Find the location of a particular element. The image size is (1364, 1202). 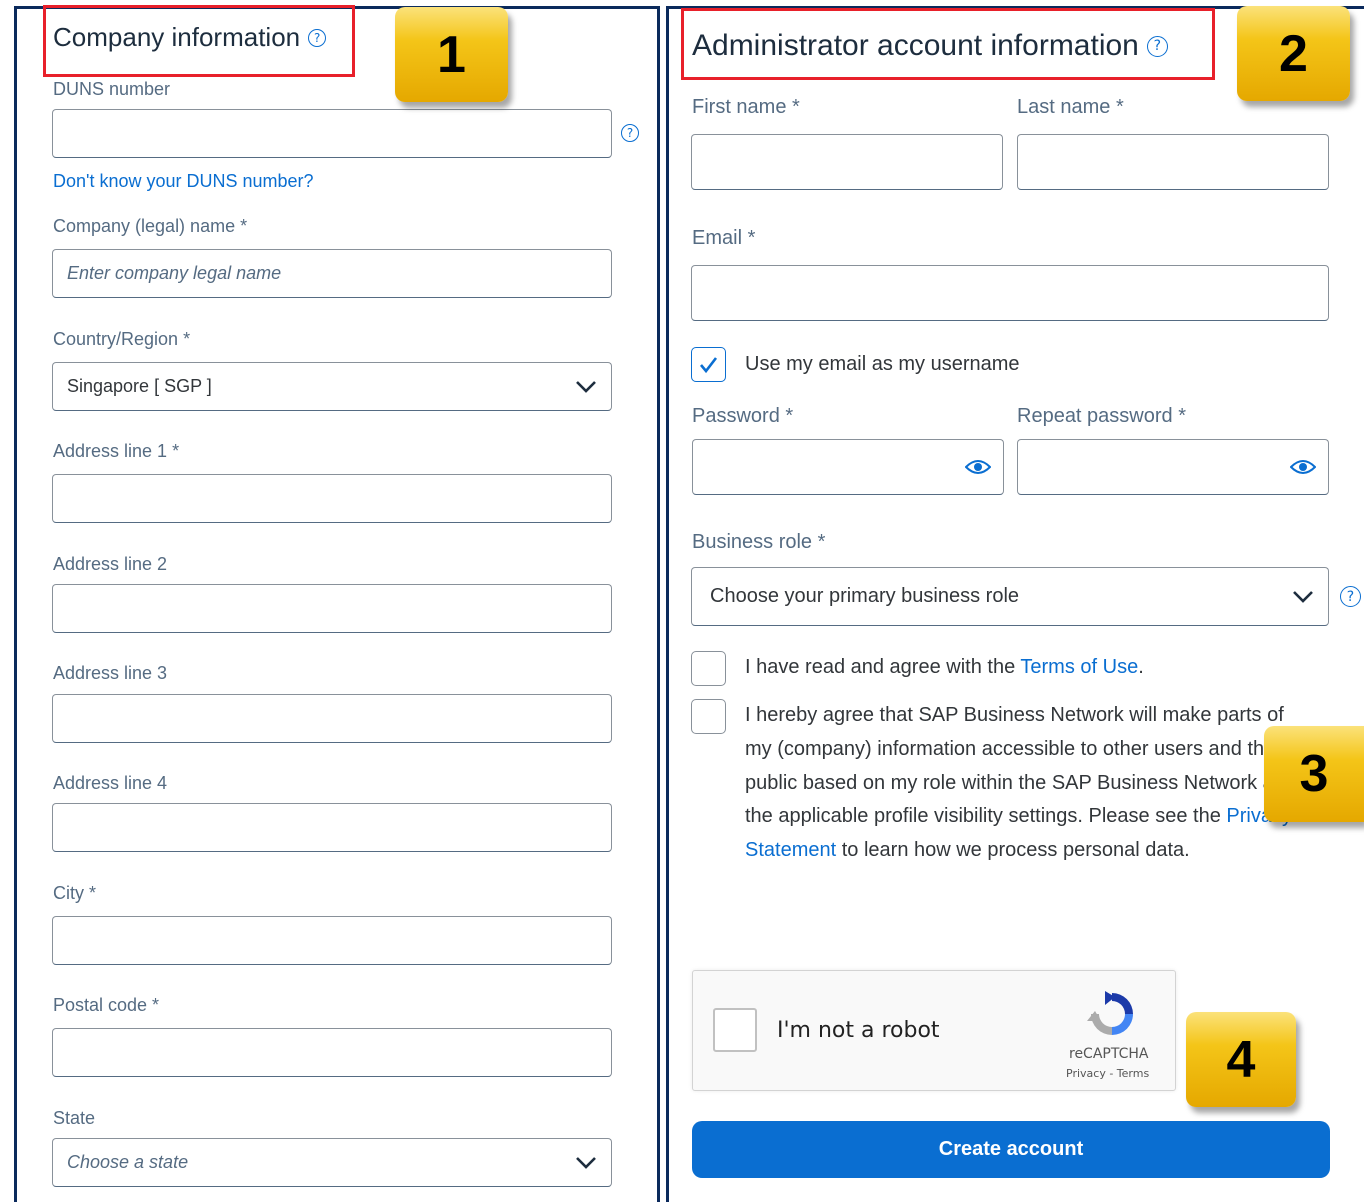

legal-name-input: Enter company legal name is located at coordinates (332, 273).